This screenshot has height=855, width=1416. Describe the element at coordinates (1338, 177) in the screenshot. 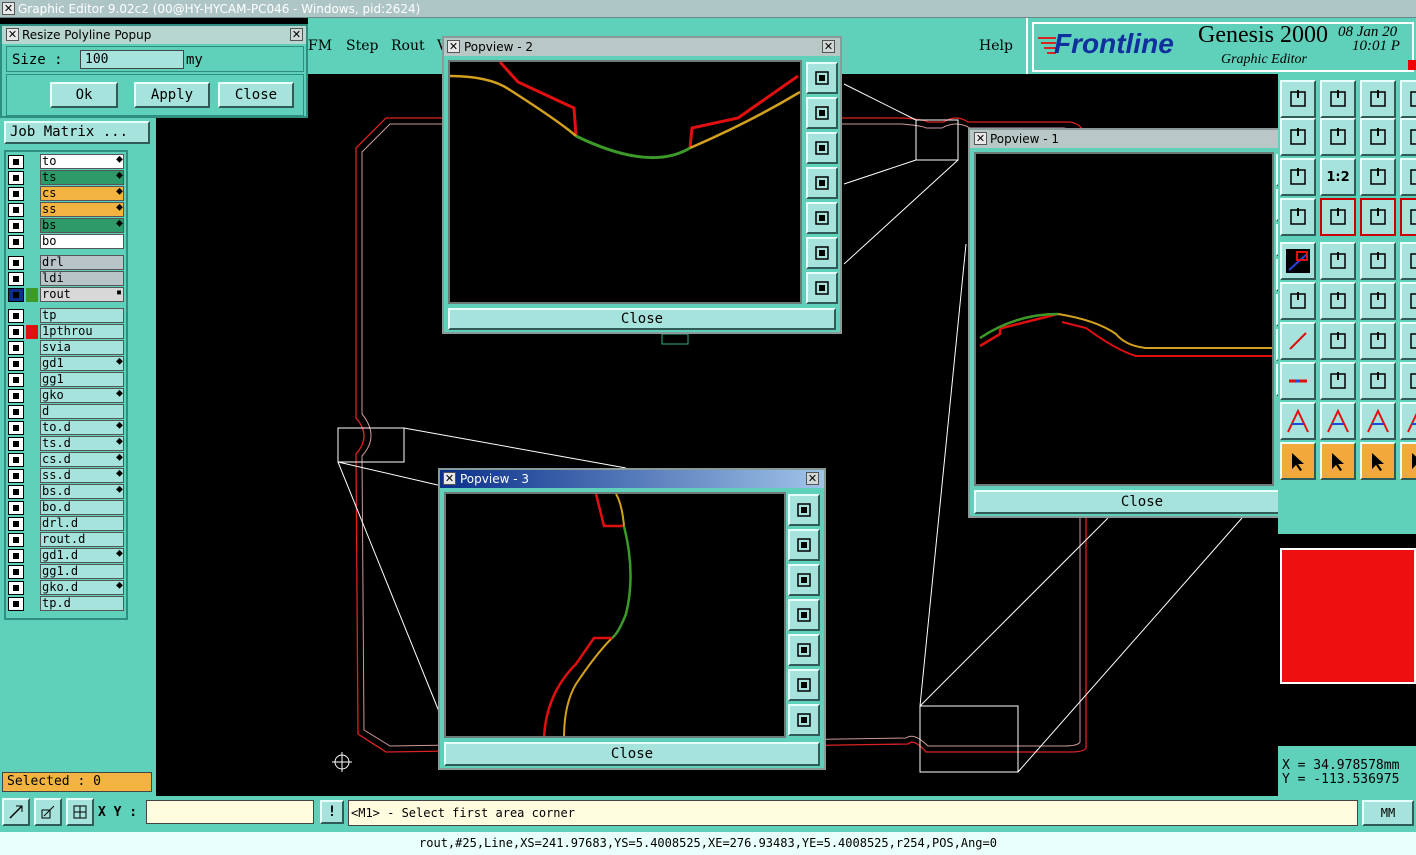

I see `ratio-icon: 1:2` at that location.